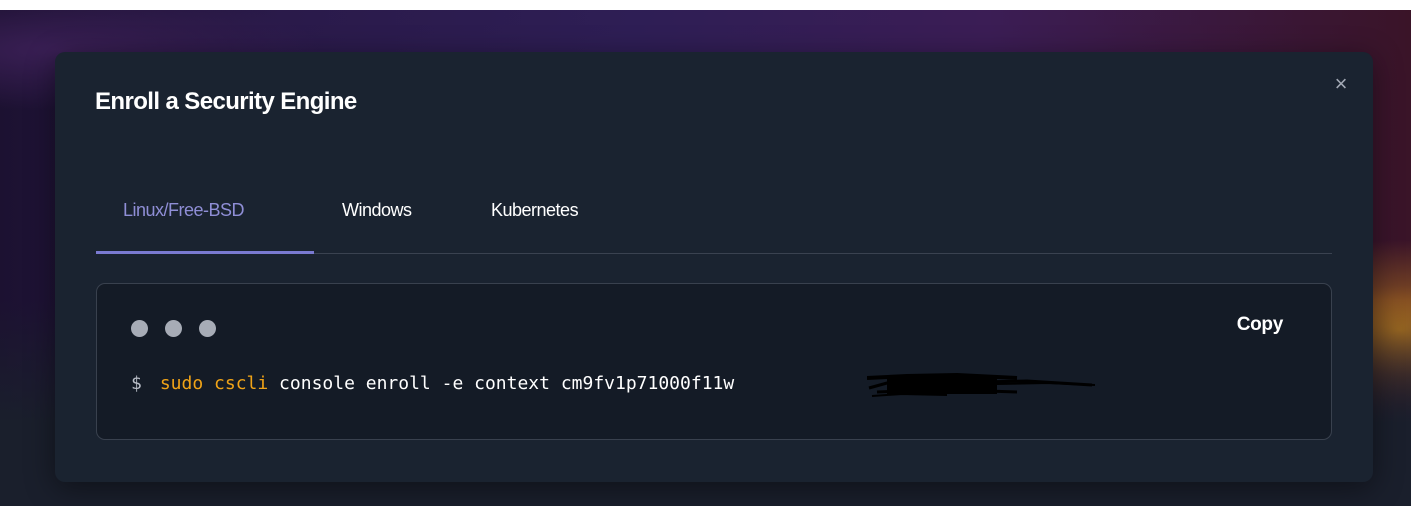  I want to click on tab-linux-free-bsd: Linux/Free-BSD, so click(184, 210).